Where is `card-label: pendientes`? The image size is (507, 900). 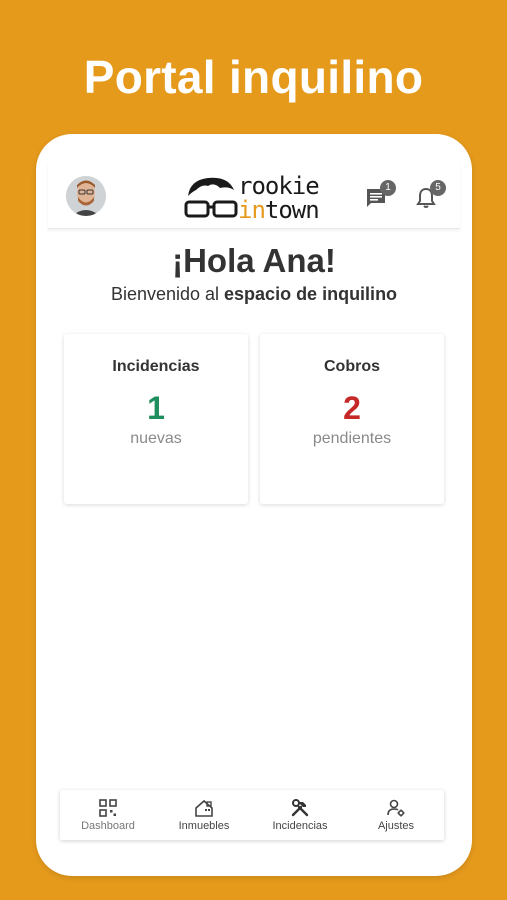 card-label: pendientes is located at coordinates (352, 438).